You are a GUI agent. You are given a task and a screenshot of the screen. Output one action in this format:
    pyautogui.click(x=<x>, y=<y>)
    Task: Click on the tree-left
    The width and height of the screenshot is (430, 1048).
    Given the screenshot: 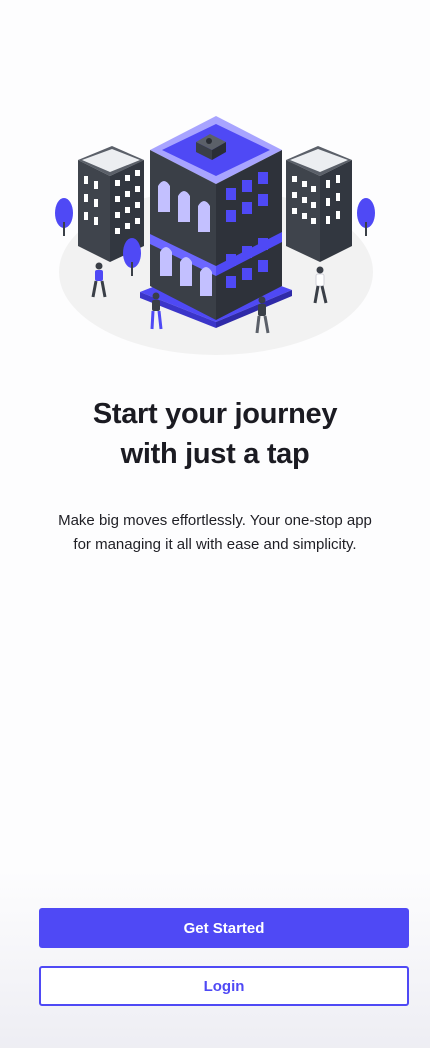 What is the action you would take?
    pyautogui.click(x=64, y=217)
    